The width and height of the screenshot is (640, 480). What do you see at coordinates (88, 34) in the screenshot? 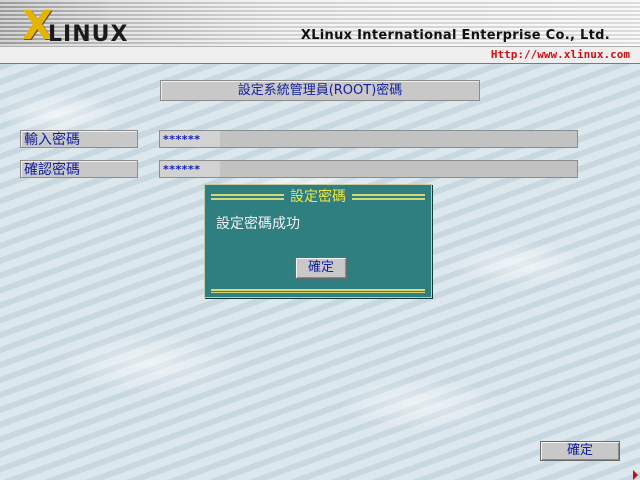
I see `logo-linux-text: LINUX` at bounding box center [88, 34].